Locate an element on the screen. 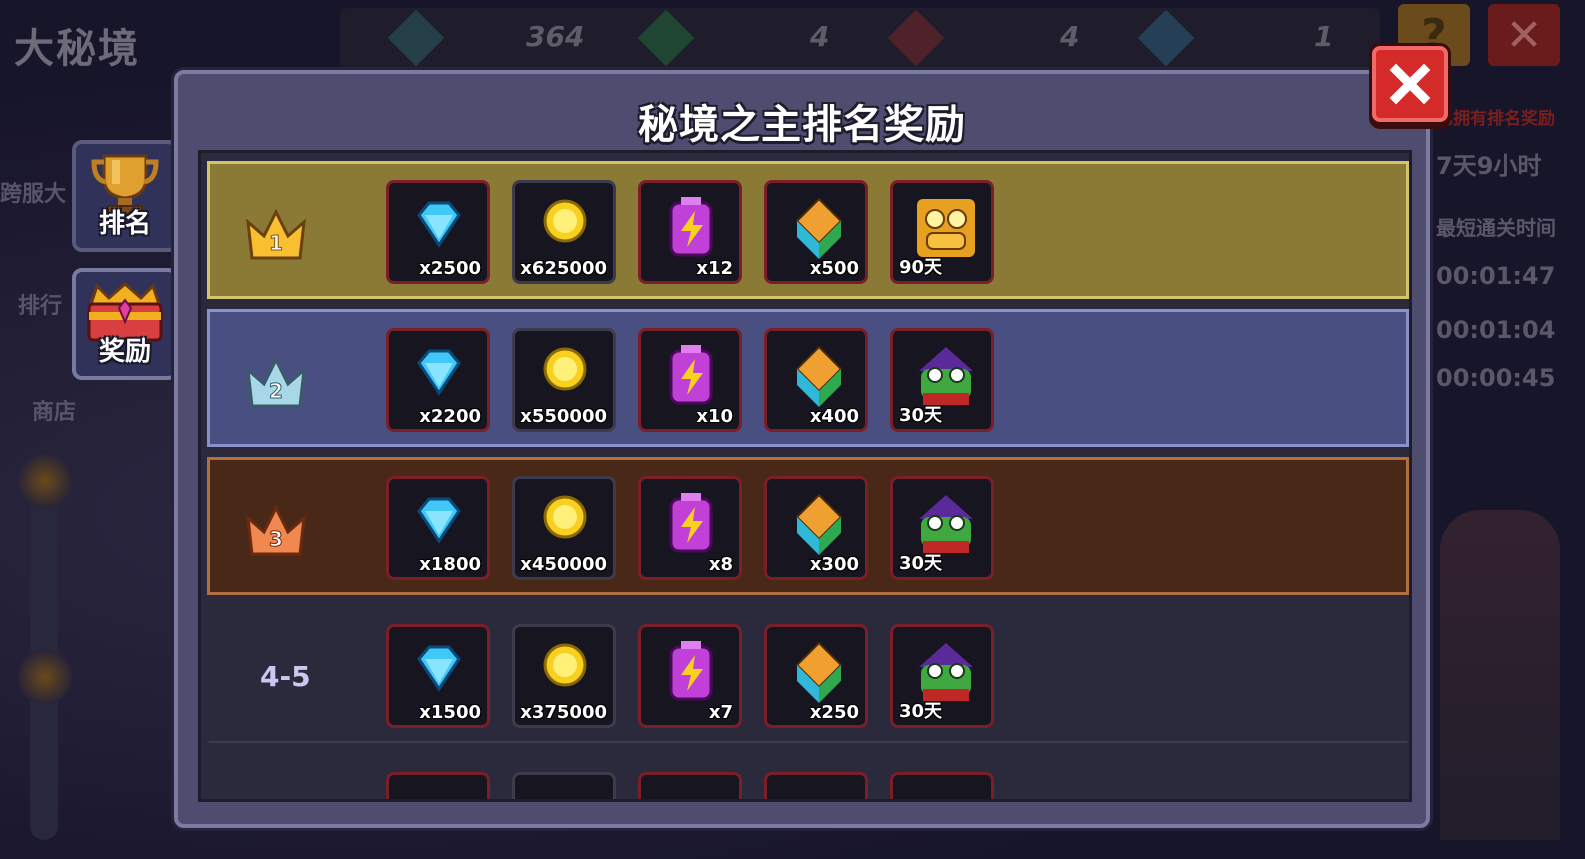  reward-row-rank-3: 3 x1800 x450000 x8 x300 30天 is located at coordinates (808, 526).